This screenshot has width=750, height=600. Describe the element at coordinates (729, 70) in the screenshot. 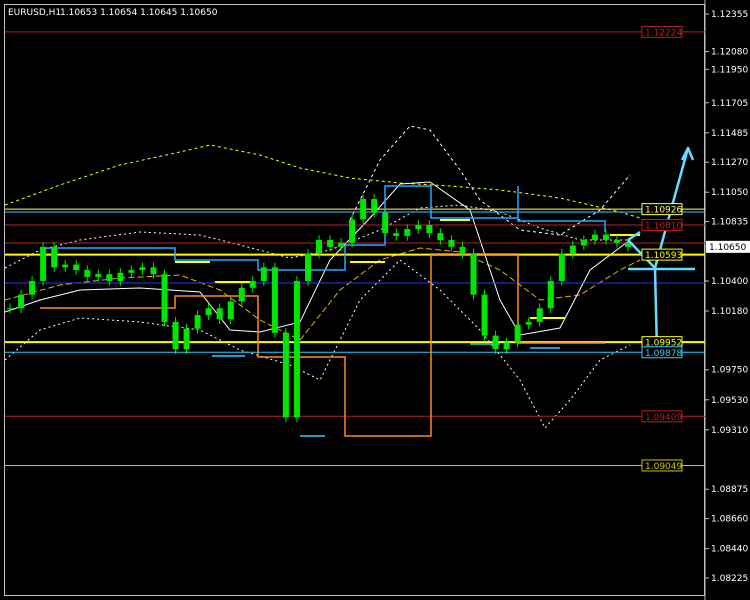

I see `price-tick-label: 1.11950` at that location.